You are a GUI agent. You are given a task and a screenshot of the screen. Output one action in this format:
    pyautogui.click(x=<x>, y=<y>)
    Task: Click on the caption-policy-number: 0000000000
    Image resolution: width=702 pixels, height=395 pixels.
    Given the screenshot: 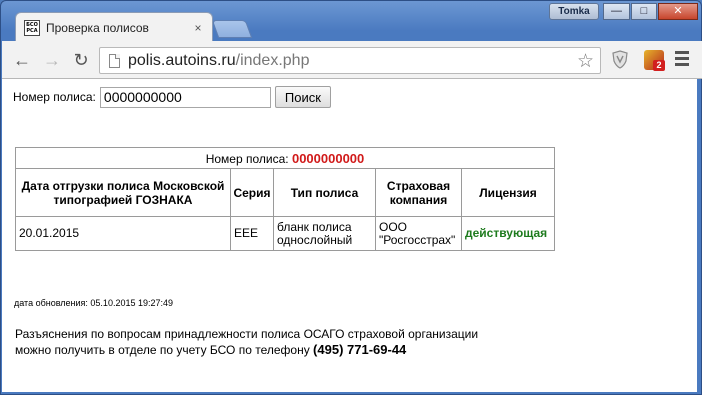 What is the action you would take?
    pyautogui.click(x=328, y=158)
    